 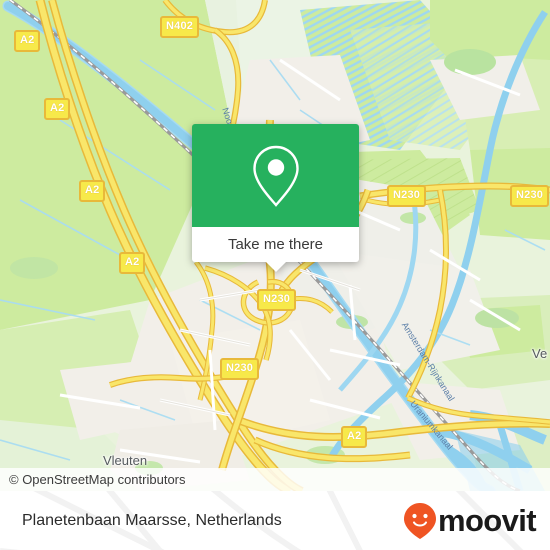 I want to click on map-pin-icon, so click(x=275, y=176).